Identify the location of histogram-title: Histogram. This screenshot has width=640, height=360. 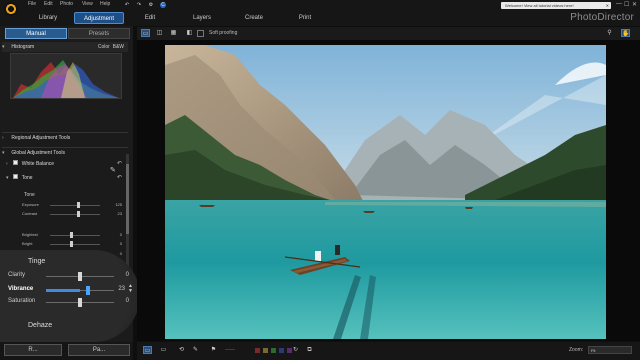
(23, 47).